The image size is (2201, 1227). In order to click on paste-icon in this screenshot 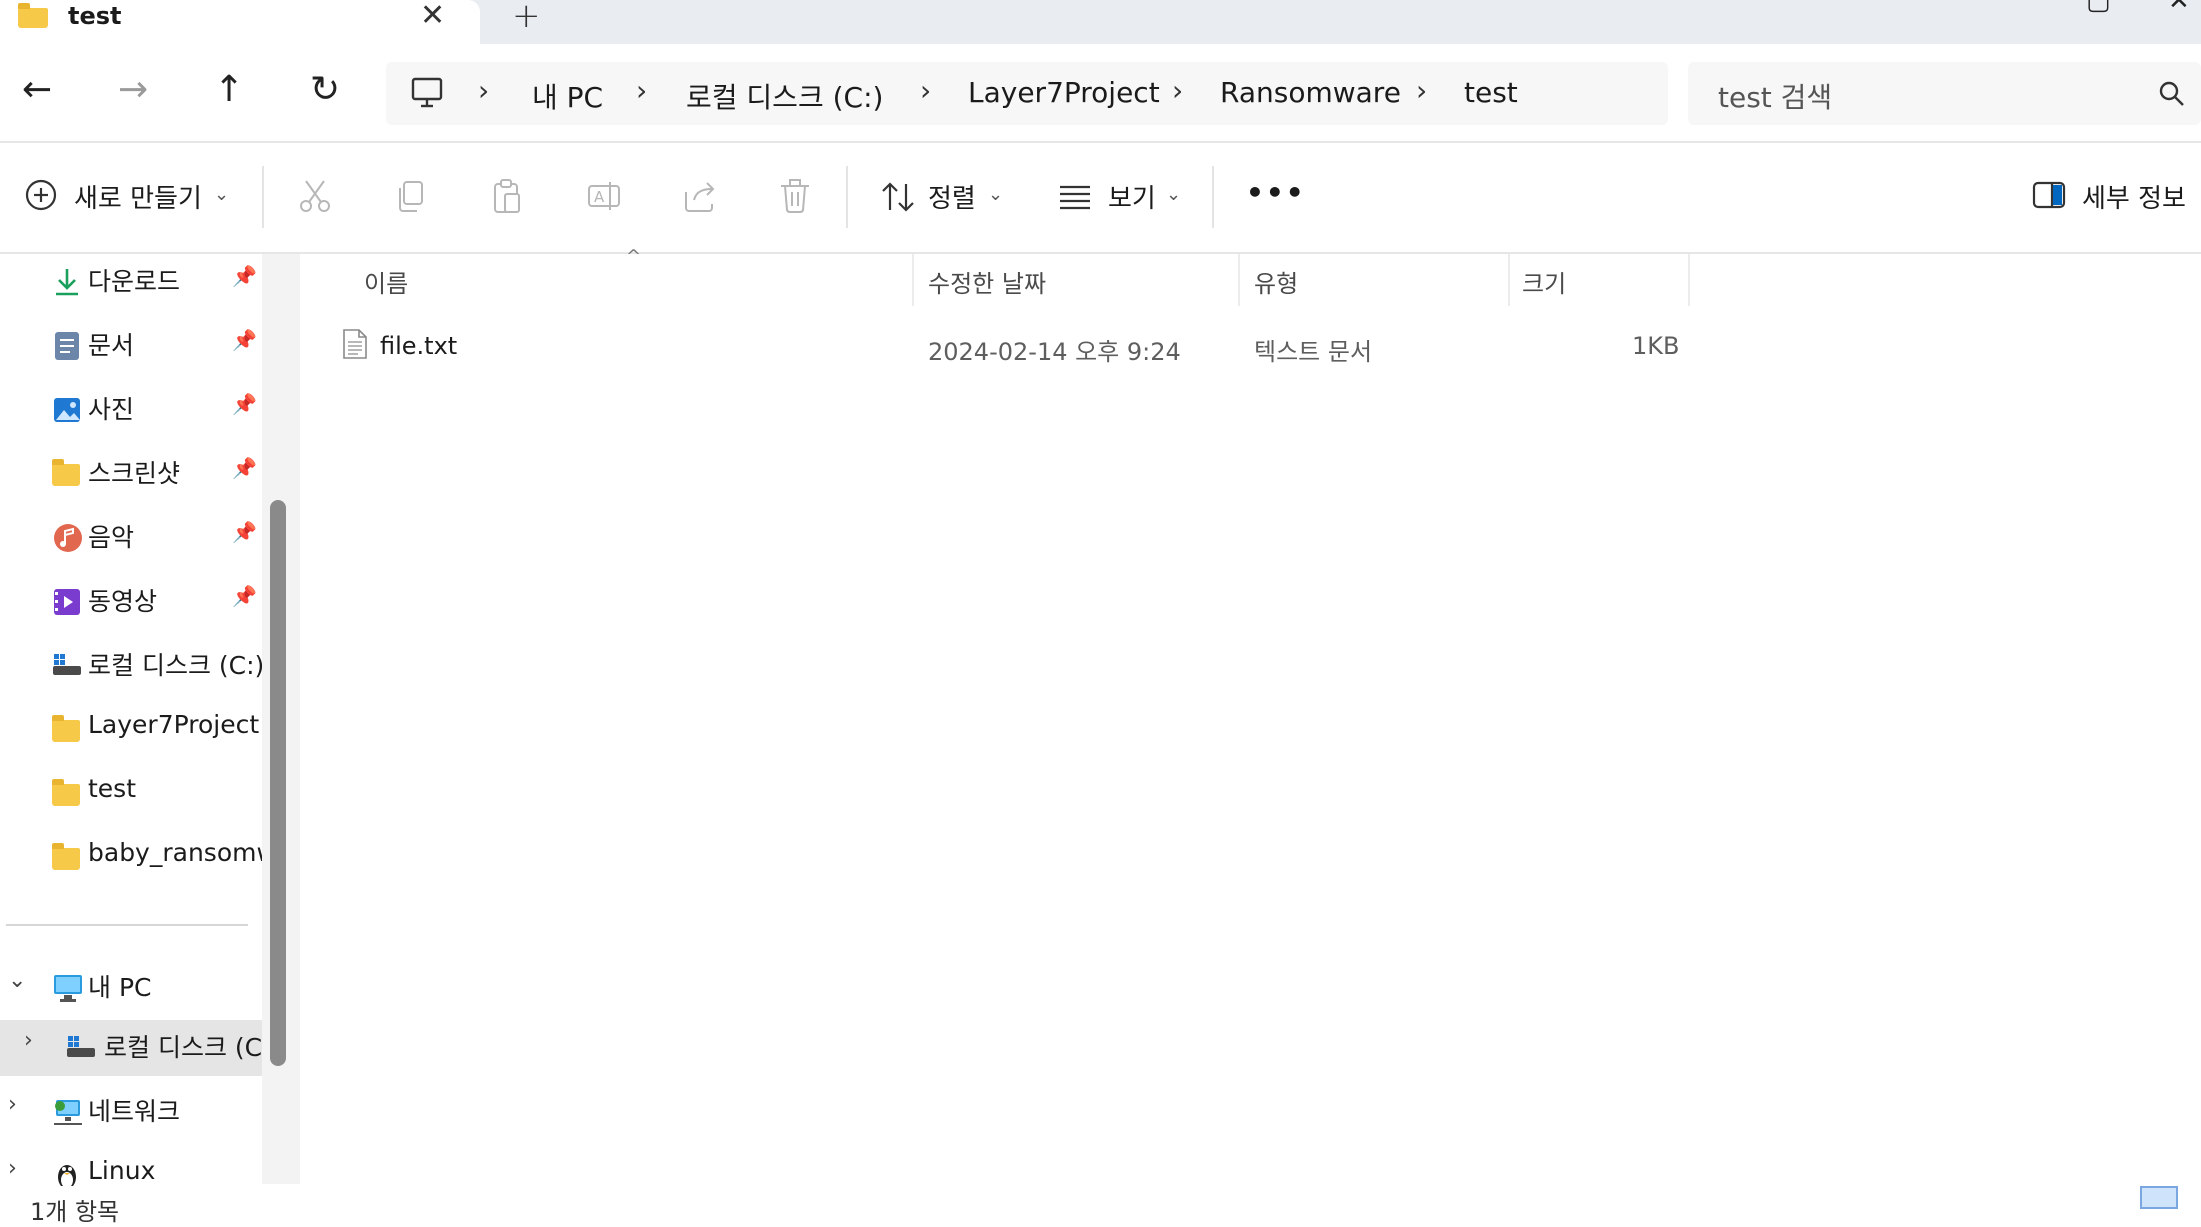, I will do `click(507, 198)`.